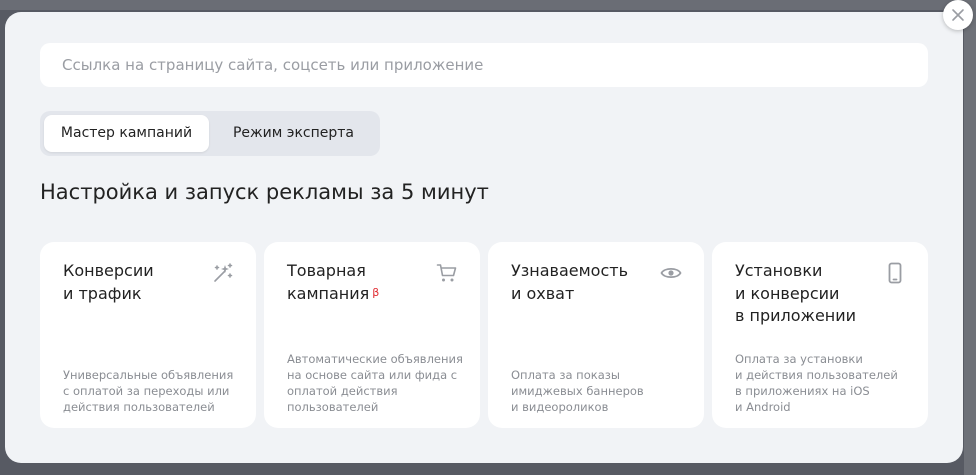 The image size is (976, 475). I want to click on mode-switch: Мастер кампаний Режим эксперта, so click(210, 133).